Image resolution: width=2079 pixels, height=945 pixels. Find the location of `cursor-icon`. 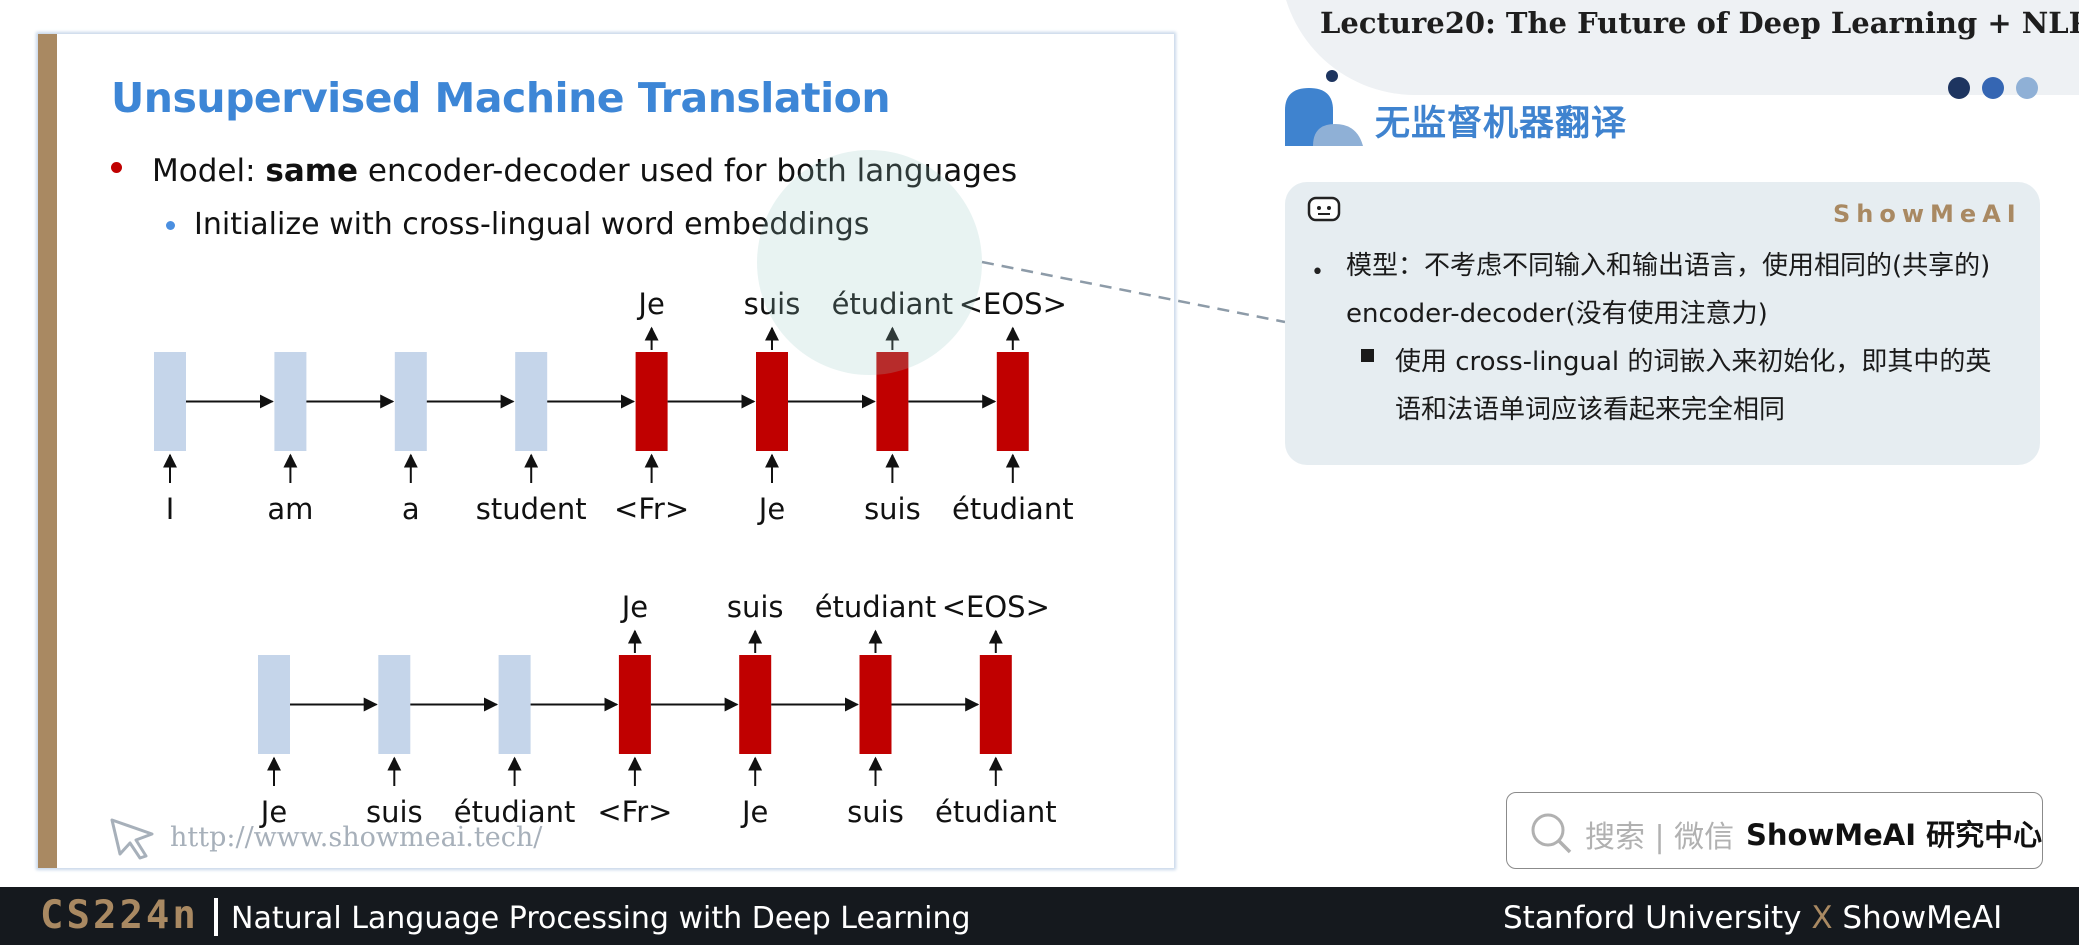

cursor-icon is located at coordinates (132, 839).